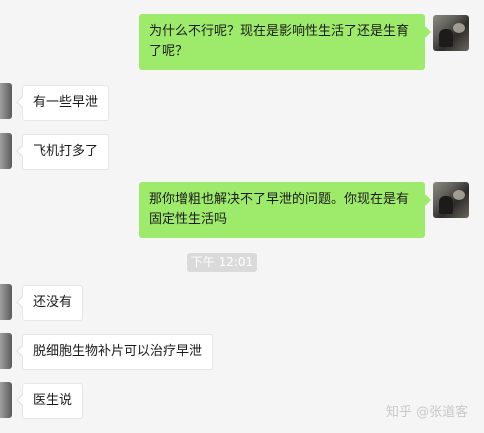  Describe the element at coordinates (49, 303) in the screenshot. I see `message-bubble-incoming: 还没有` at that location.